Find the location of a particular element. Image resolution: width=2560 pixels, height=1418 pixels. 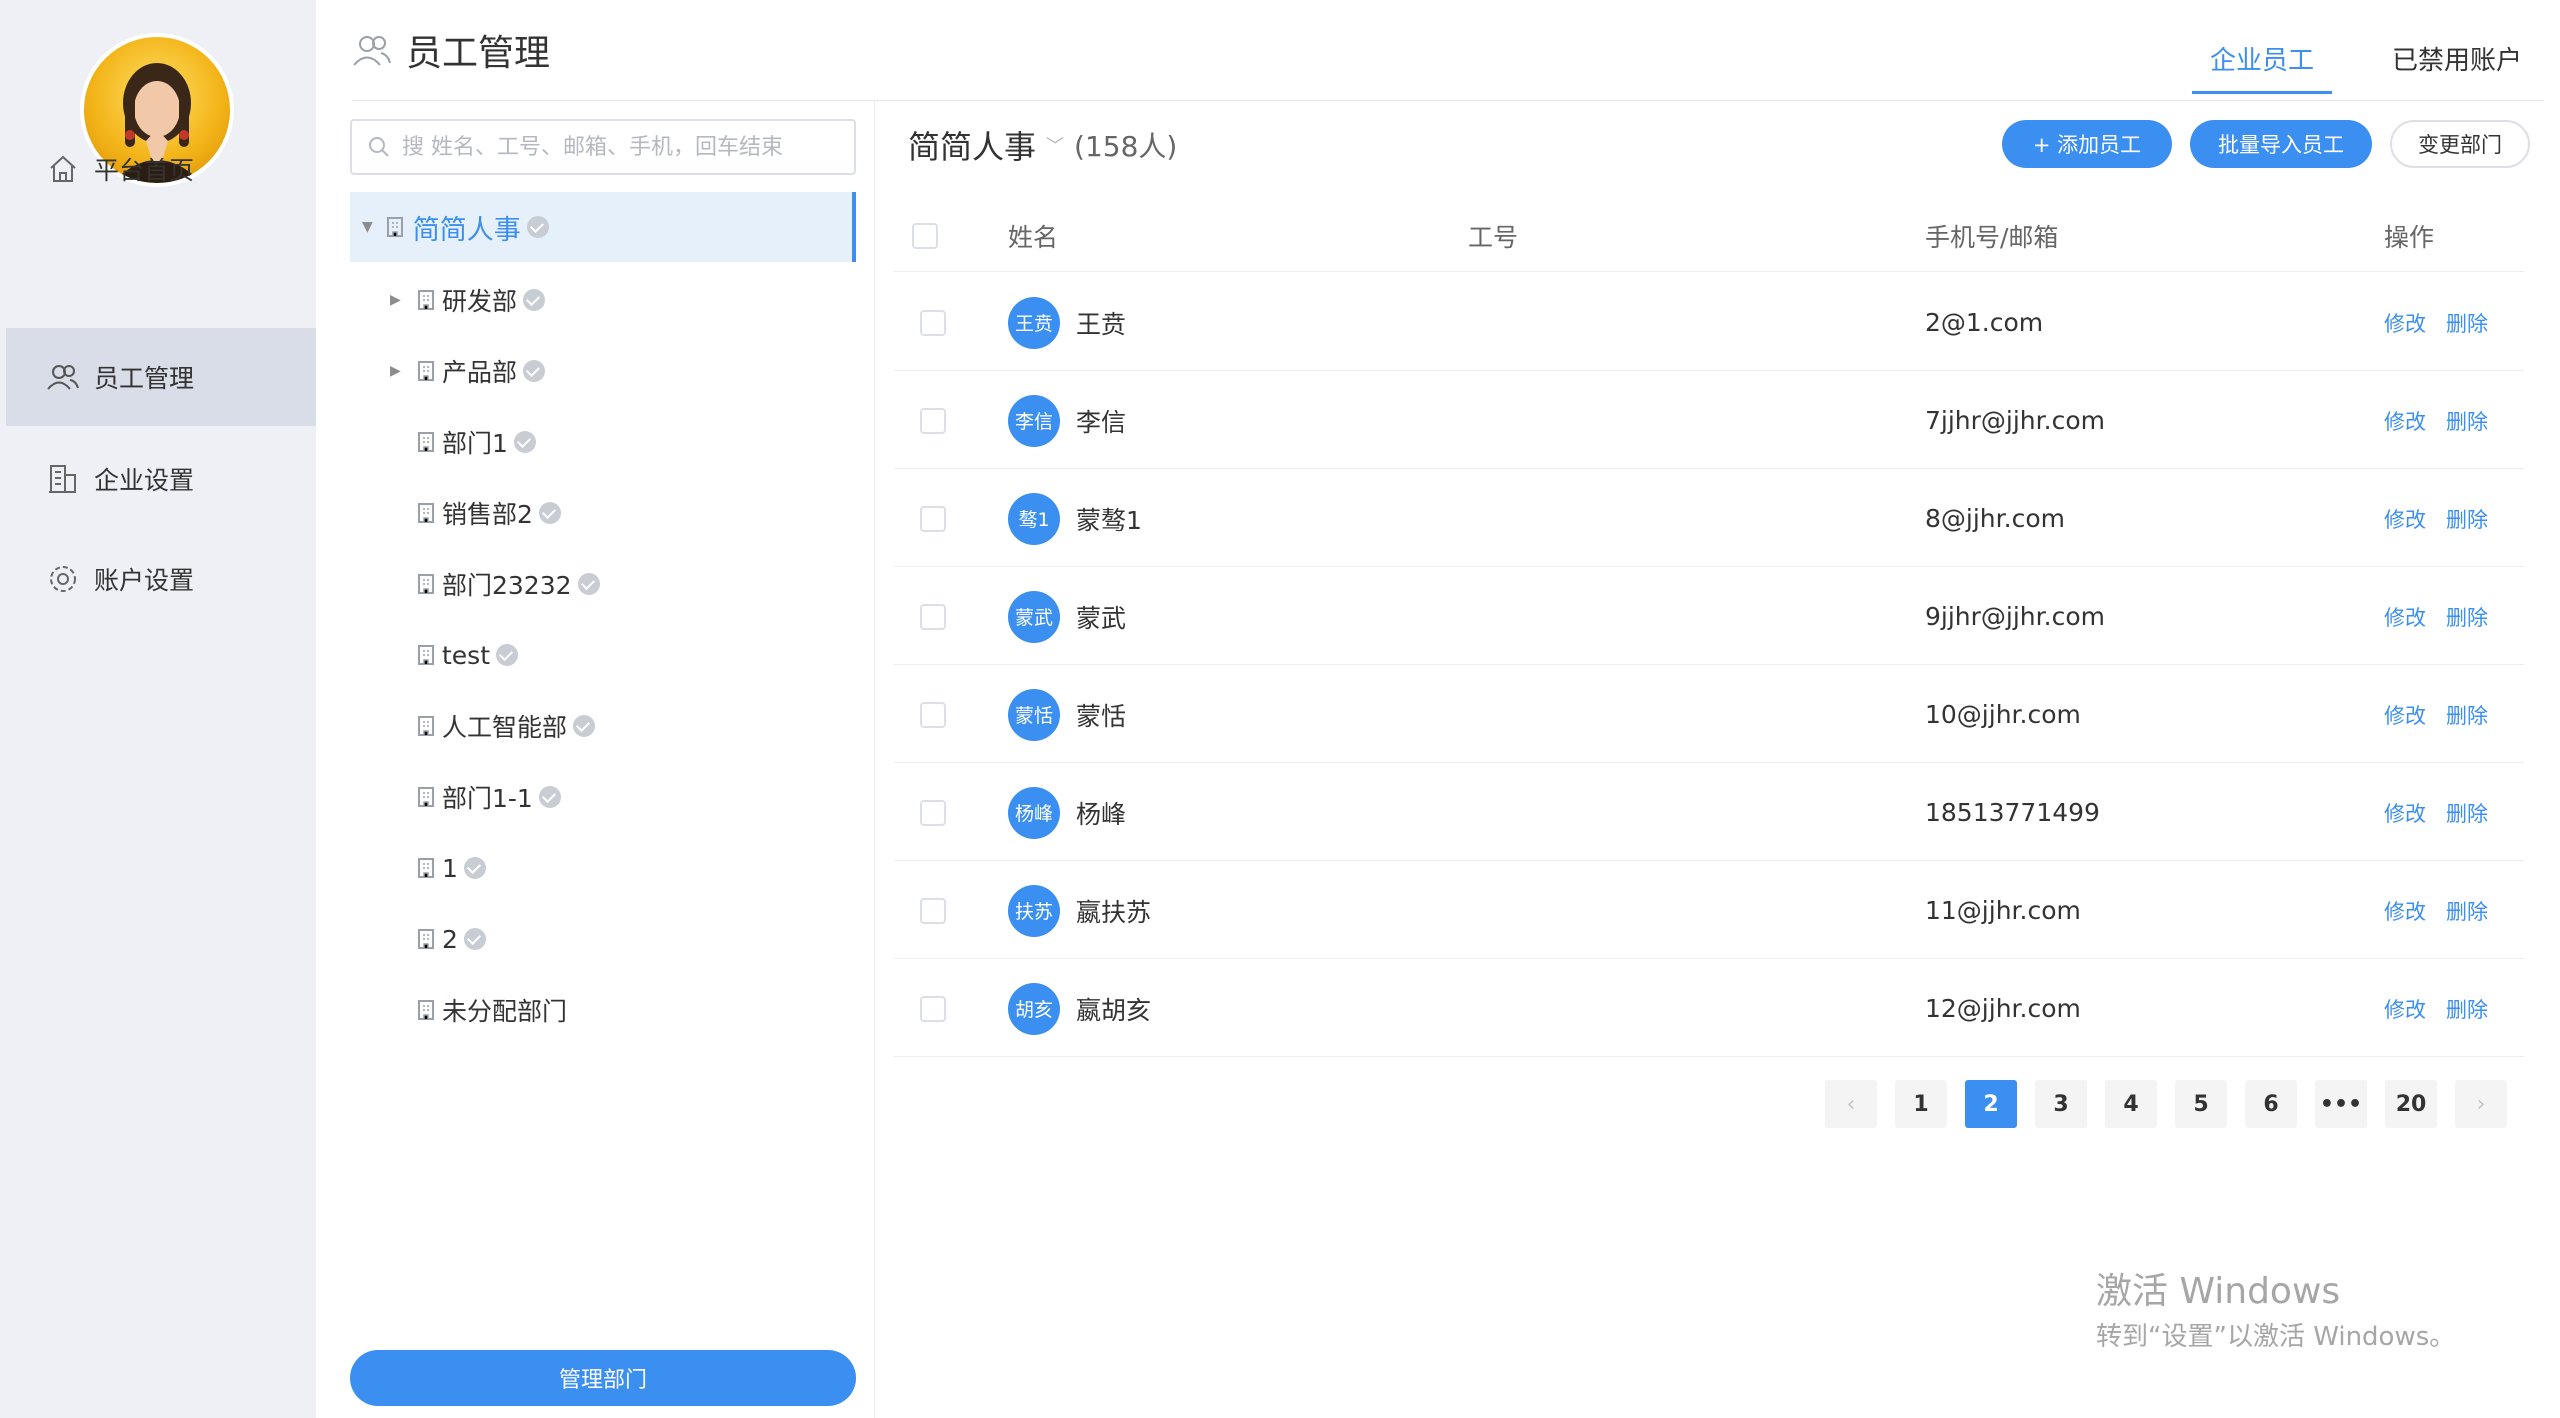

tree-node: 销售部2 is located at coordinates (475, 513).